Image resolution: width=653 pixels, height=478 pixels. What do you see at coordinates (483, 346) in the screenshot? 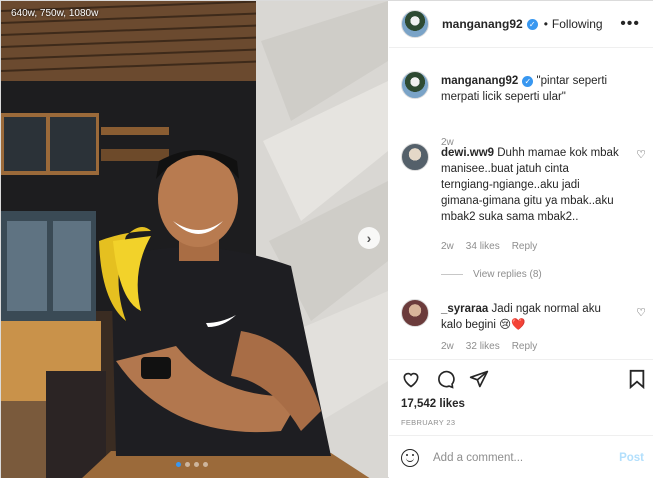
I see `comment-likes: 32 likes` at bounding box center [483, 346].